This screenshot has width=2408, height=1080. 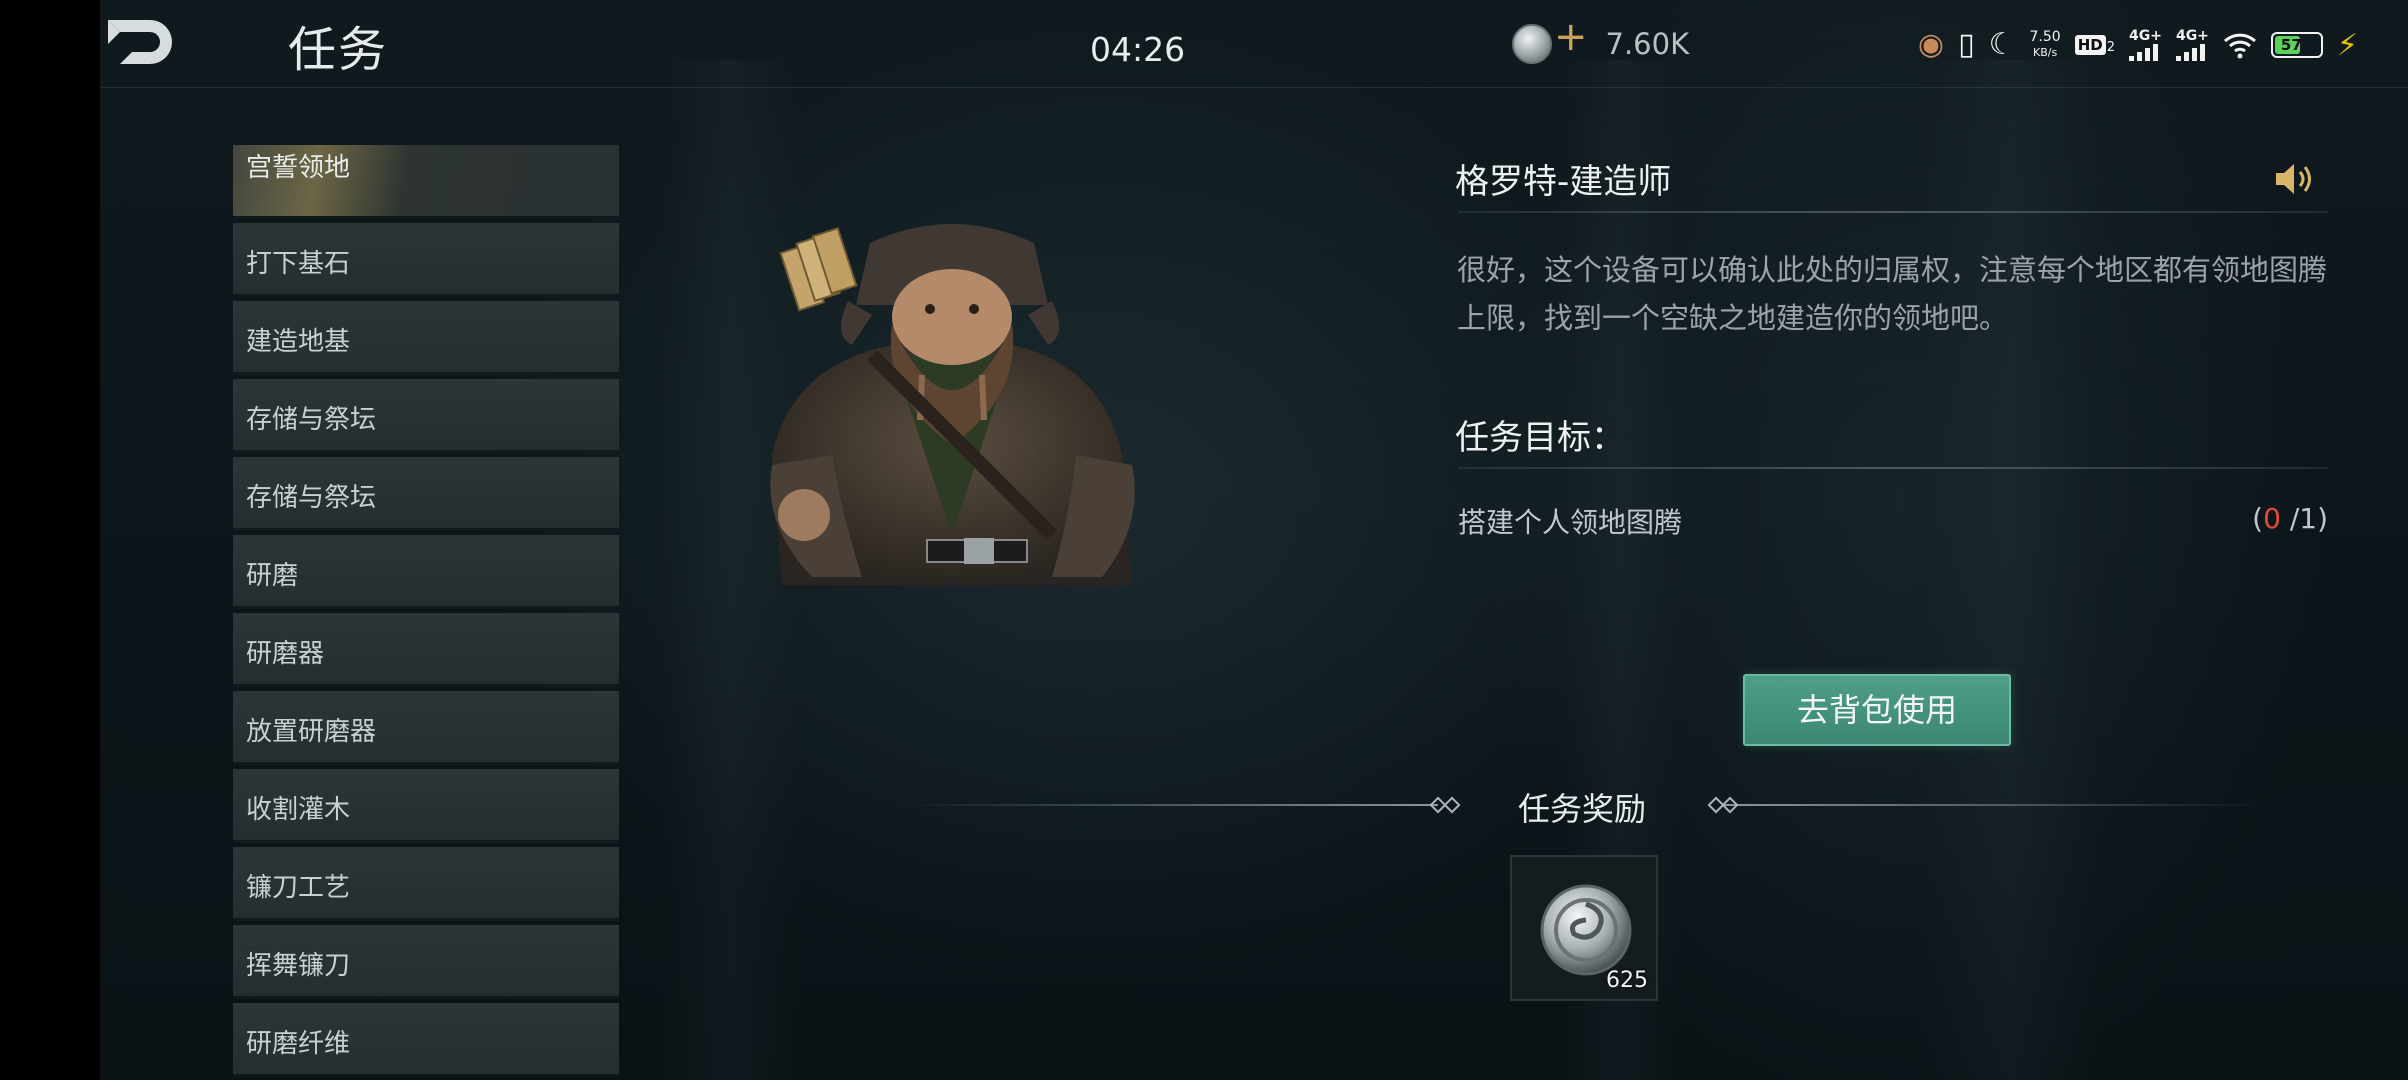 I want to click on objective-total: /1), so click(x=2304, y=518).